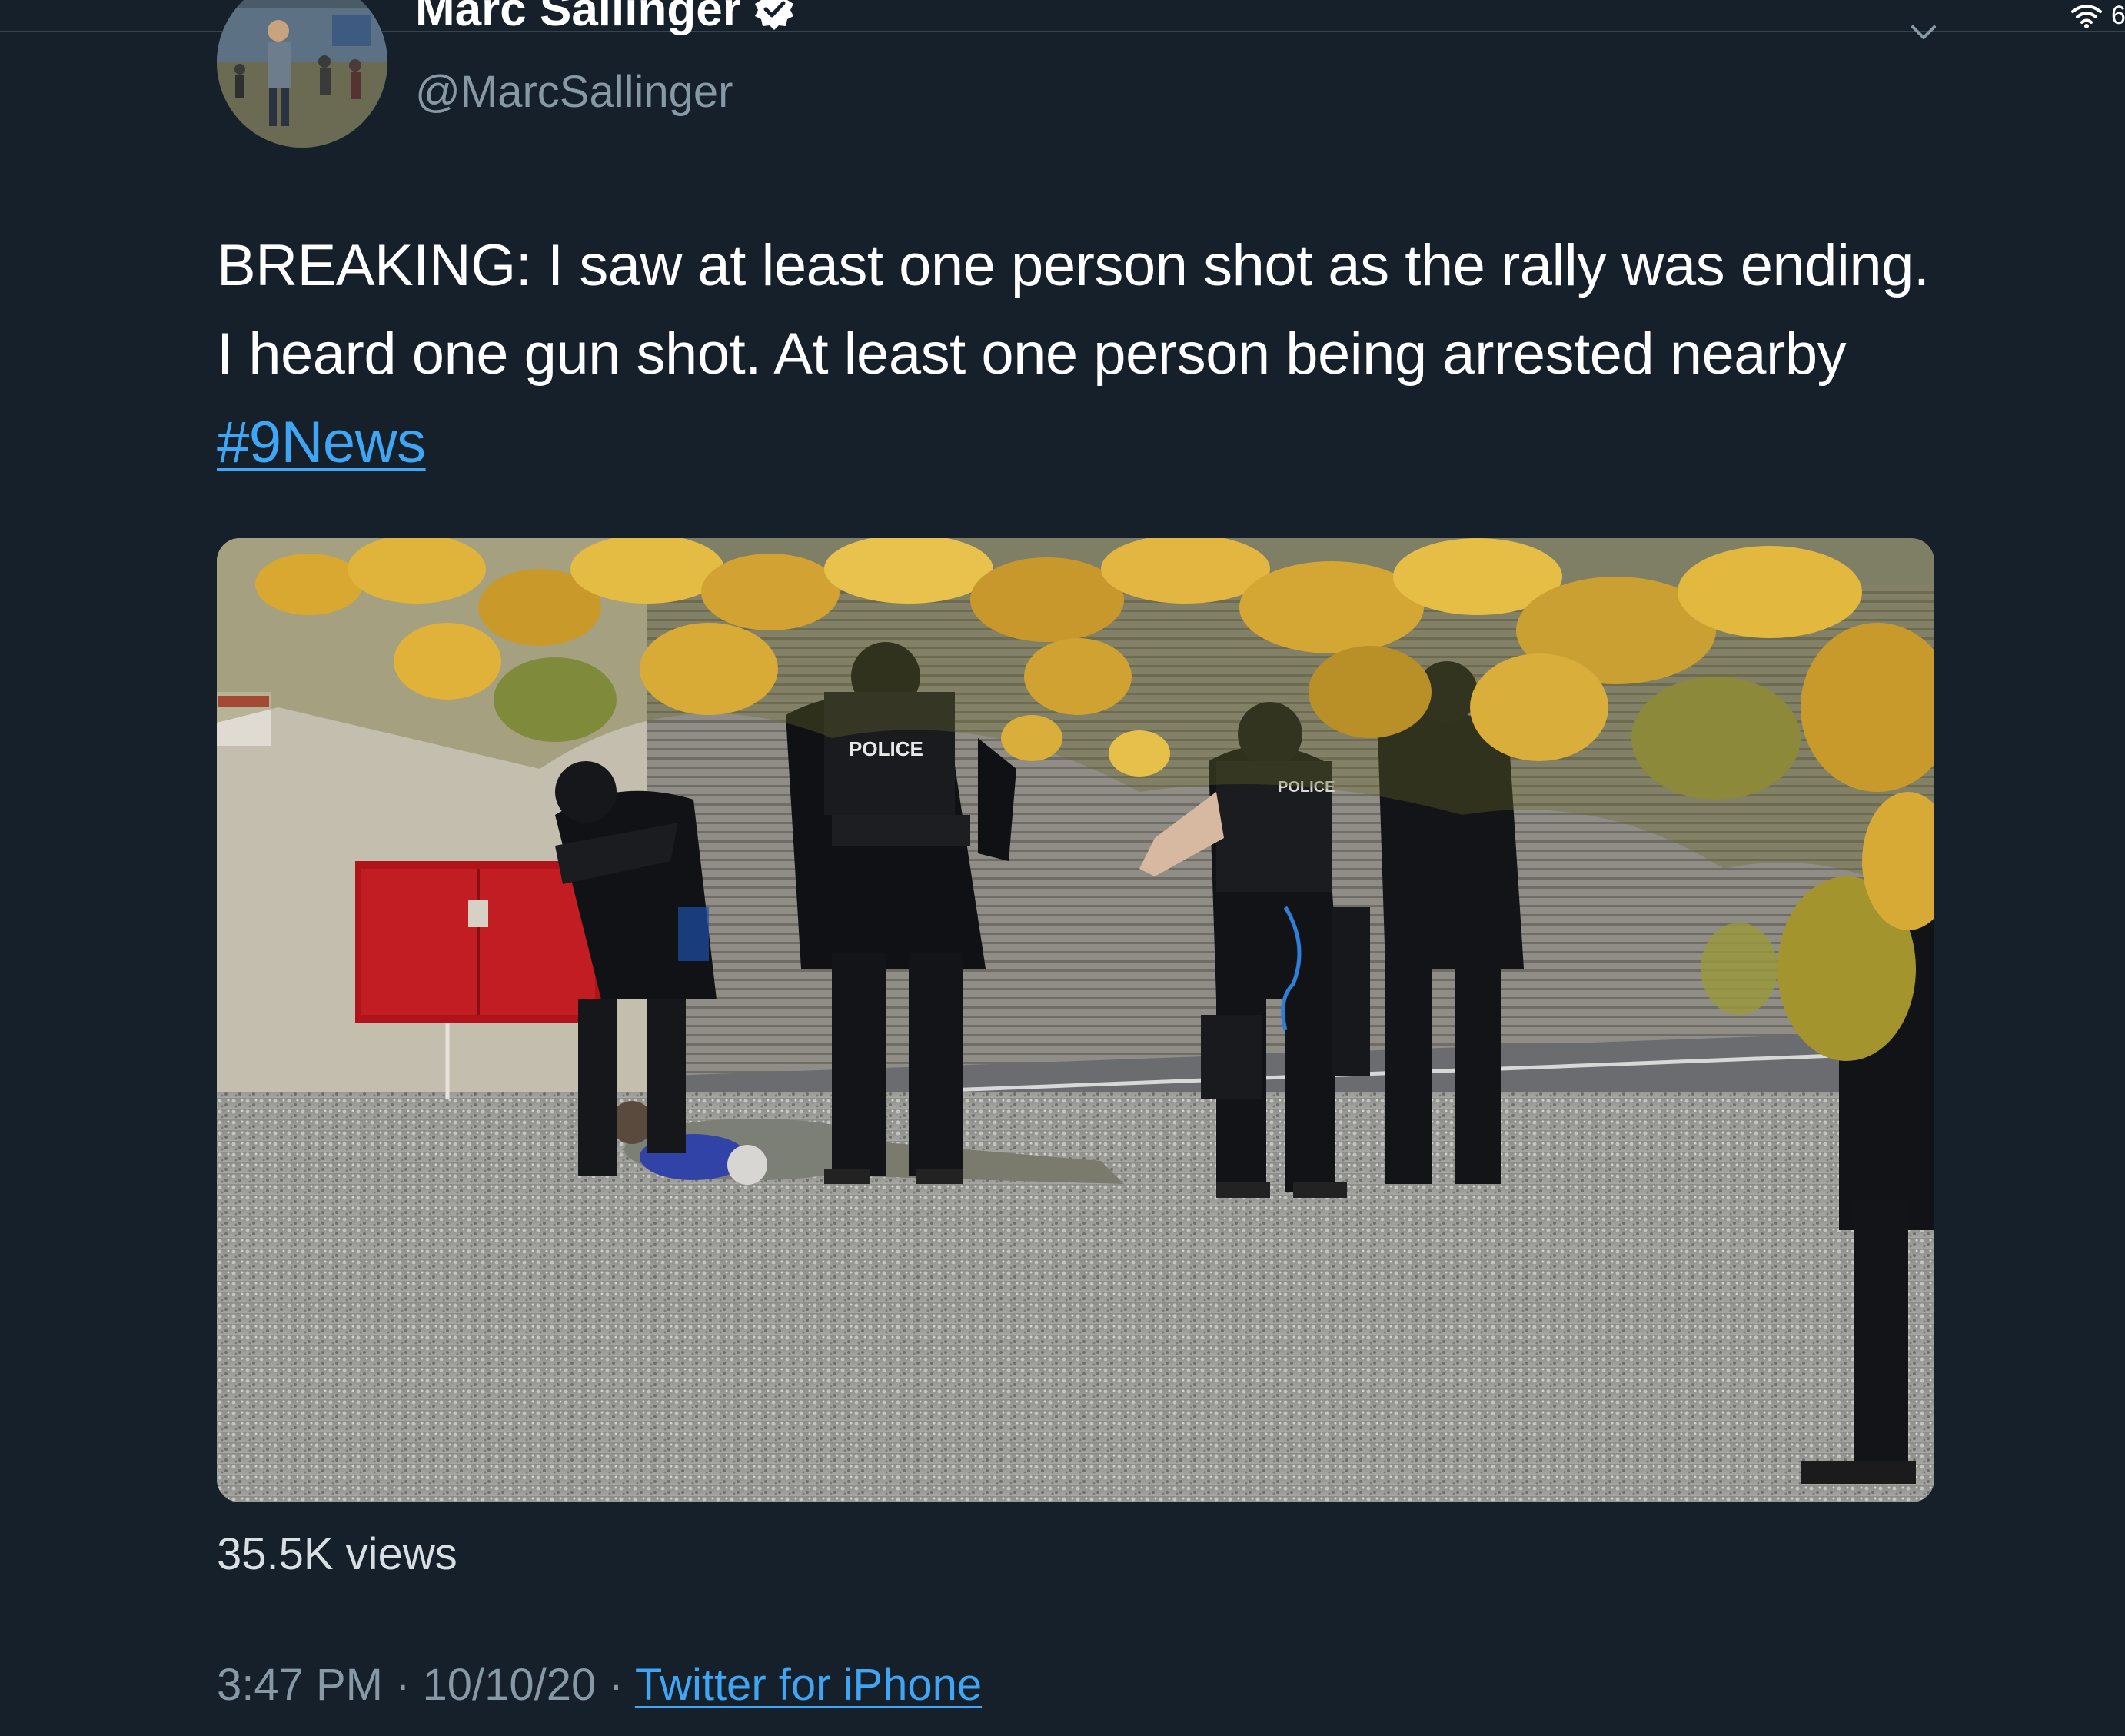 This screenshot has height=1736, width=2125. Describe the element at coordinates (574, 92) in the screenshot. I see `author-handle: @MarcSallinger` at that location.